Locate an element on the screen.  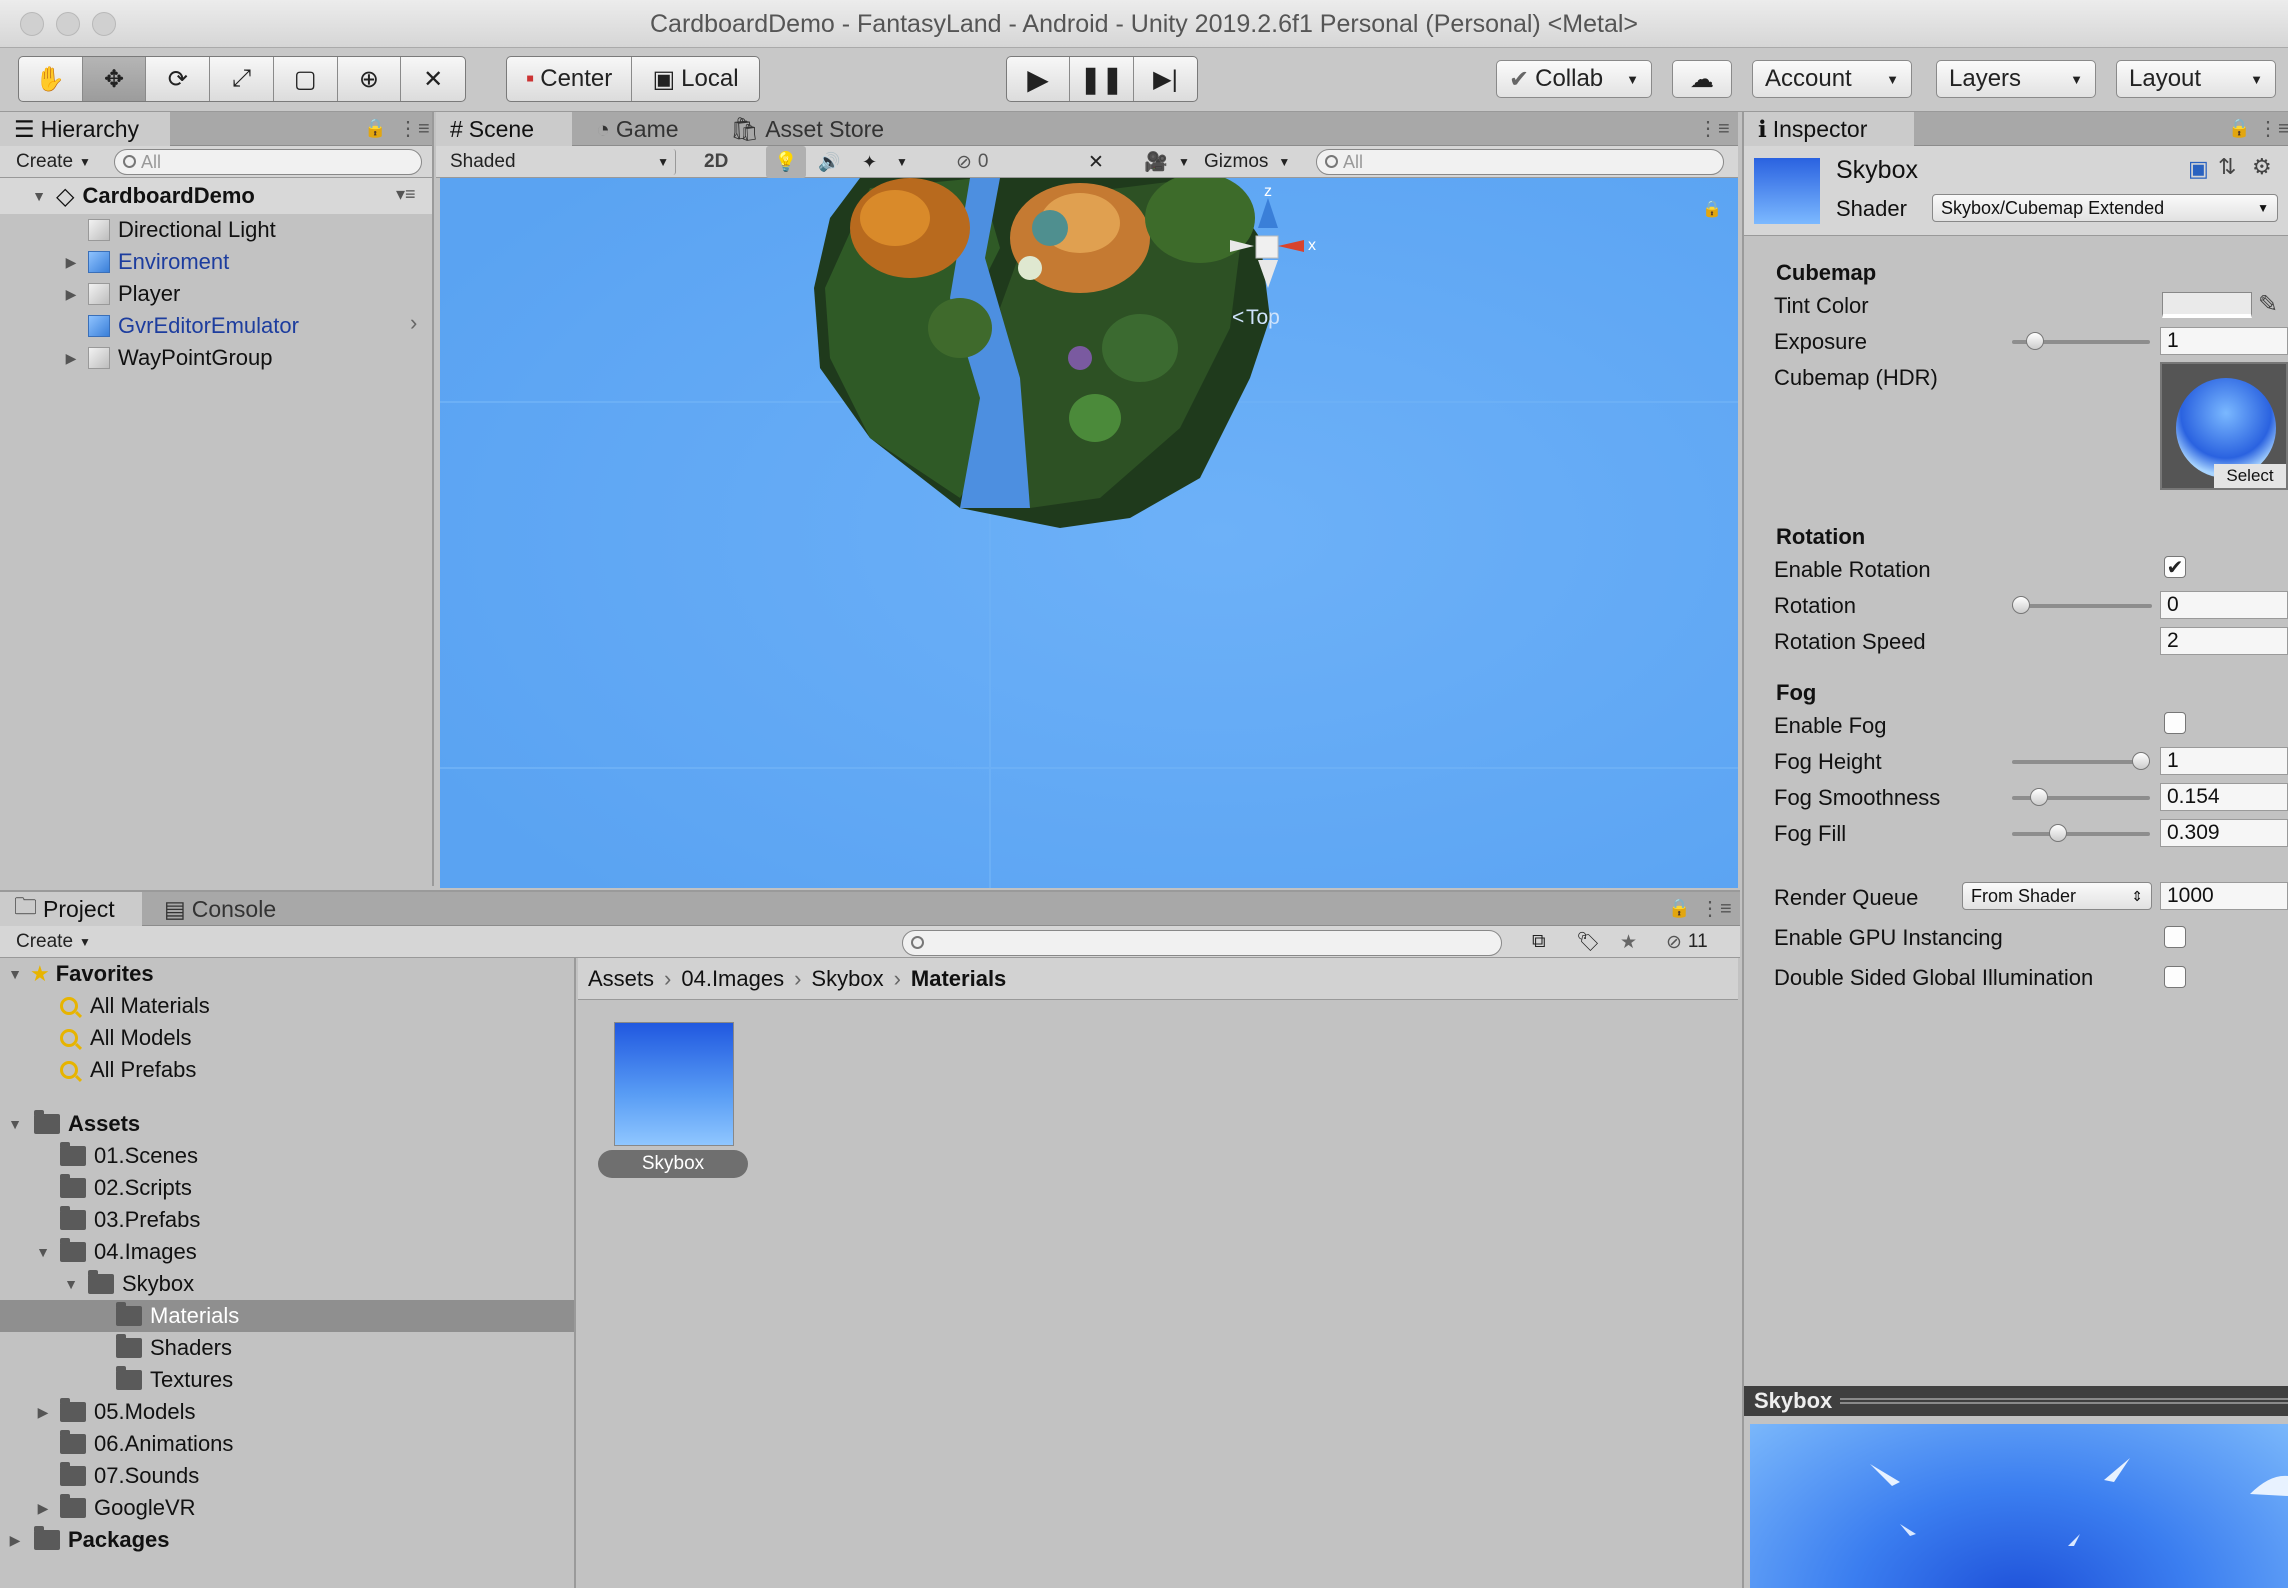
layout-dropdown: Layout ▼ is located at coordinates (2196, 79).